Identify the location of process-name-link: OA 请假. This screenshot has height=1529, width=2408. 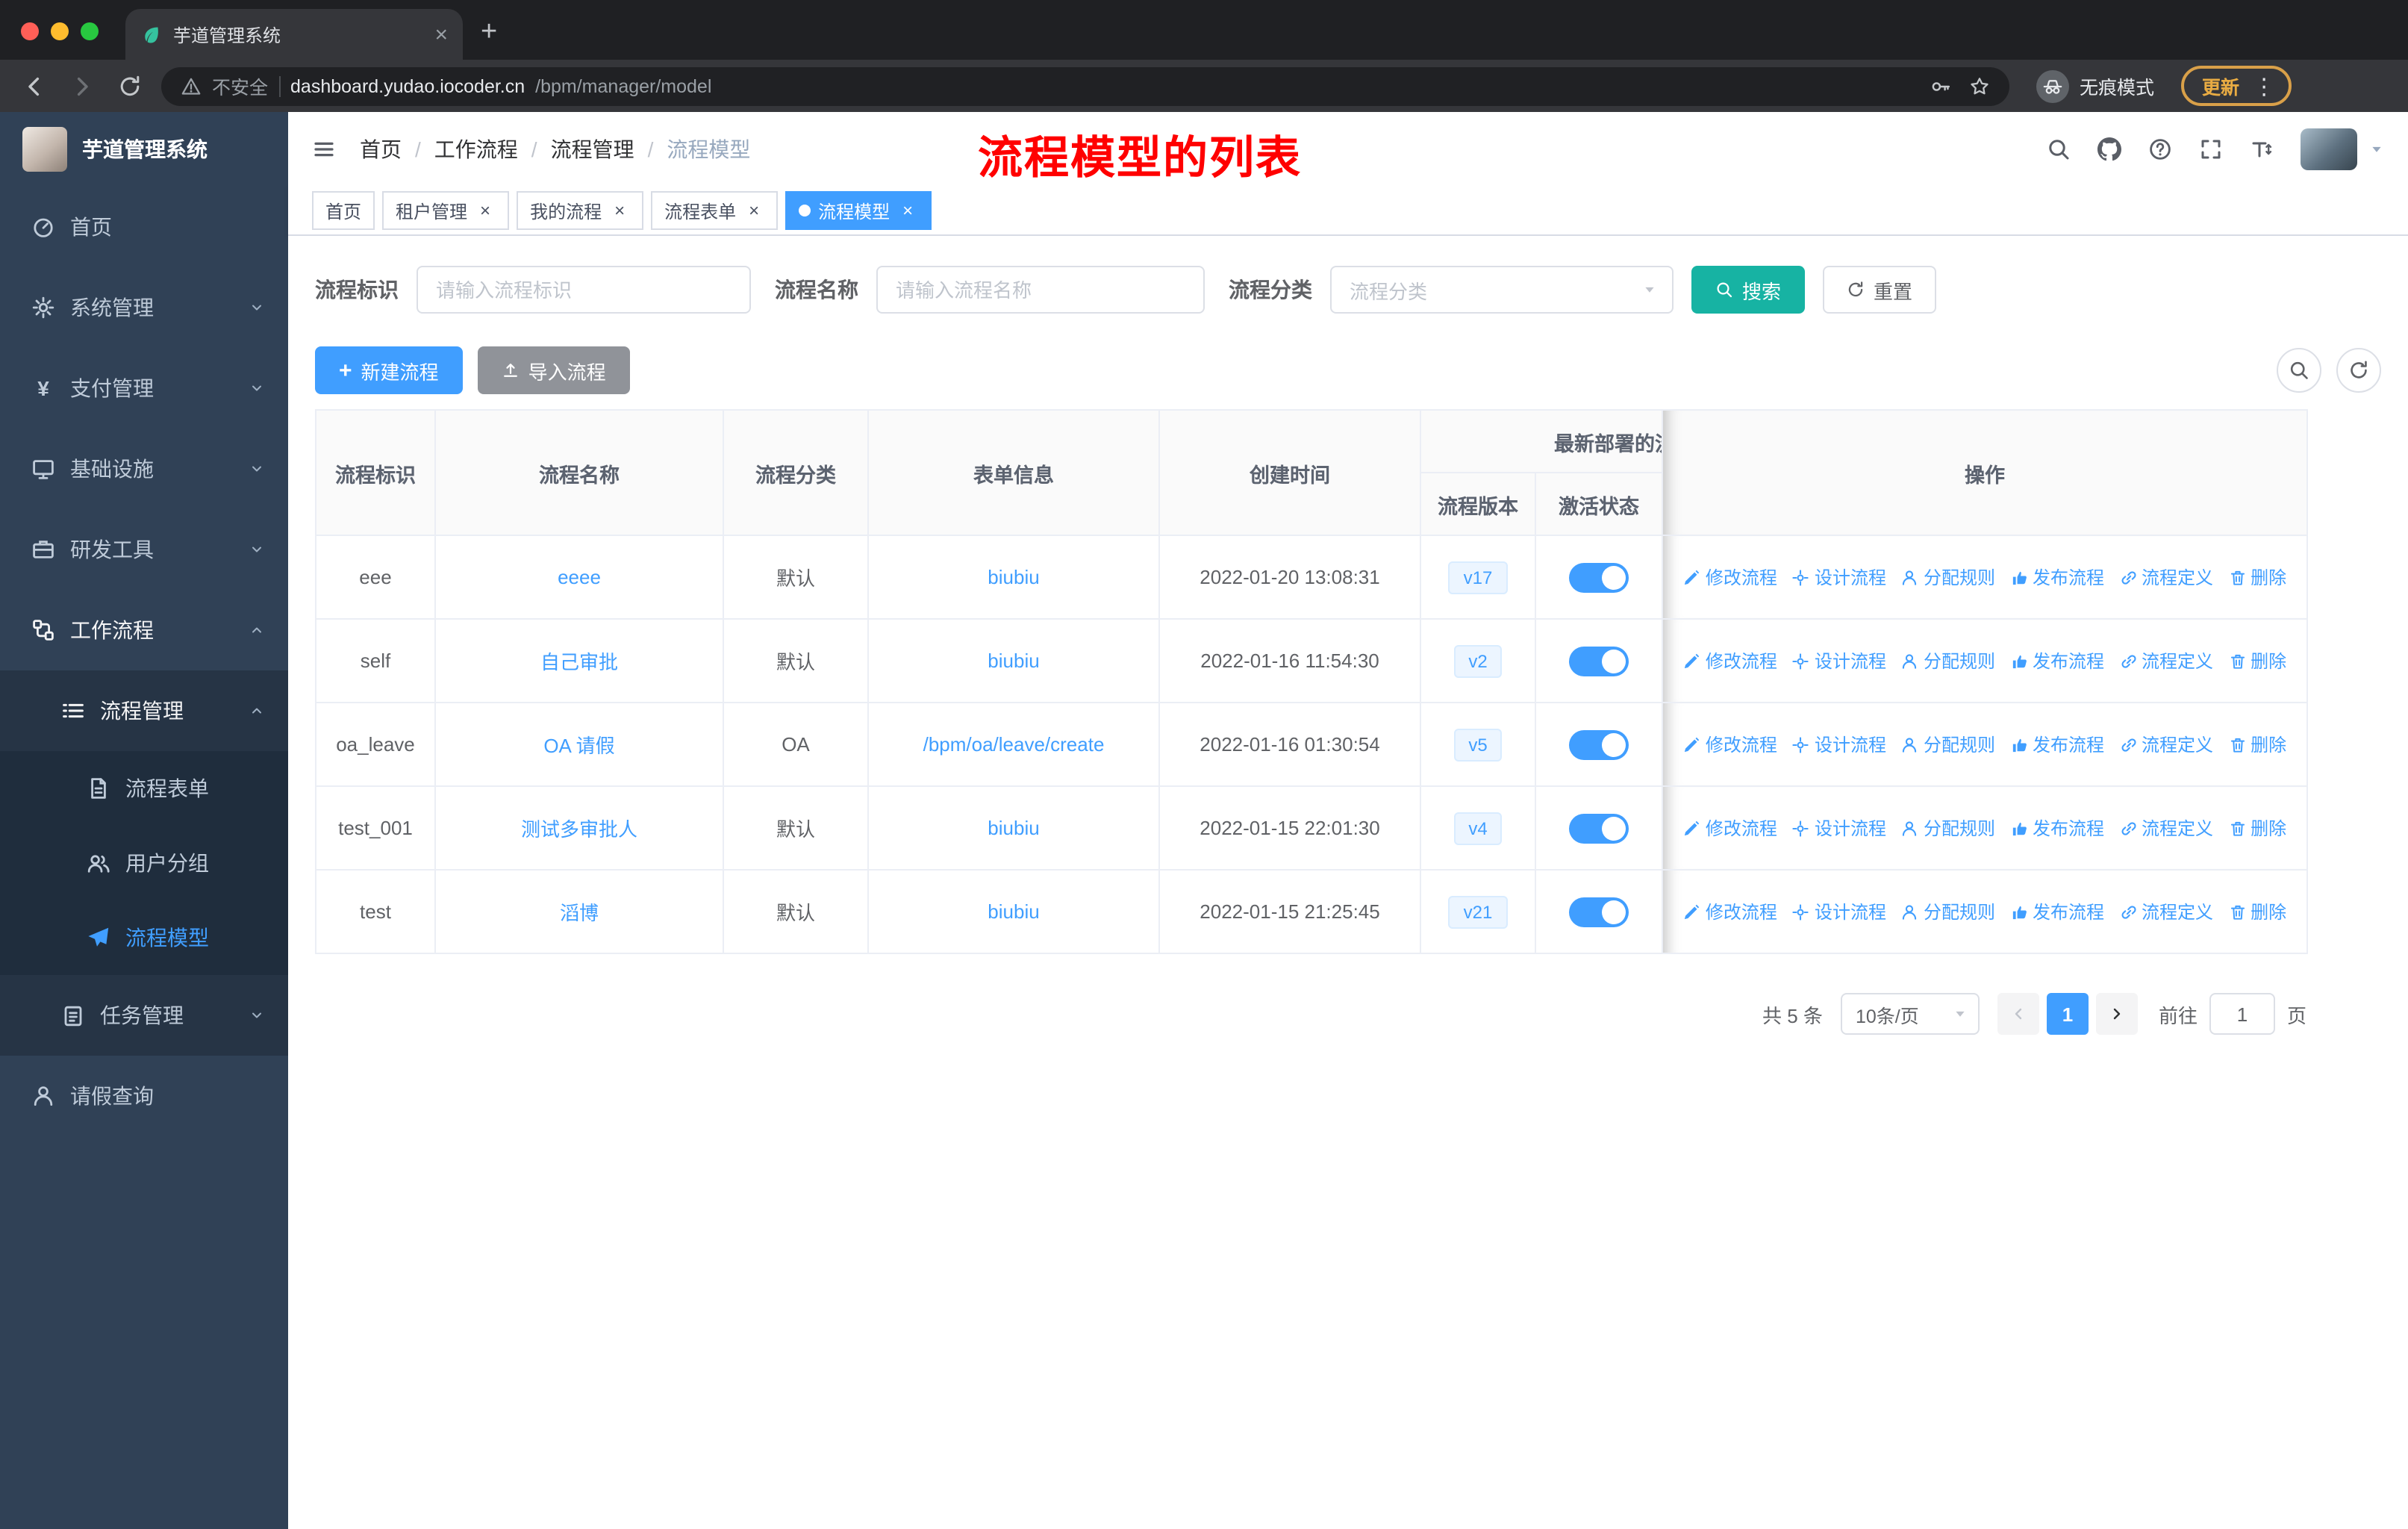
(578, 746).